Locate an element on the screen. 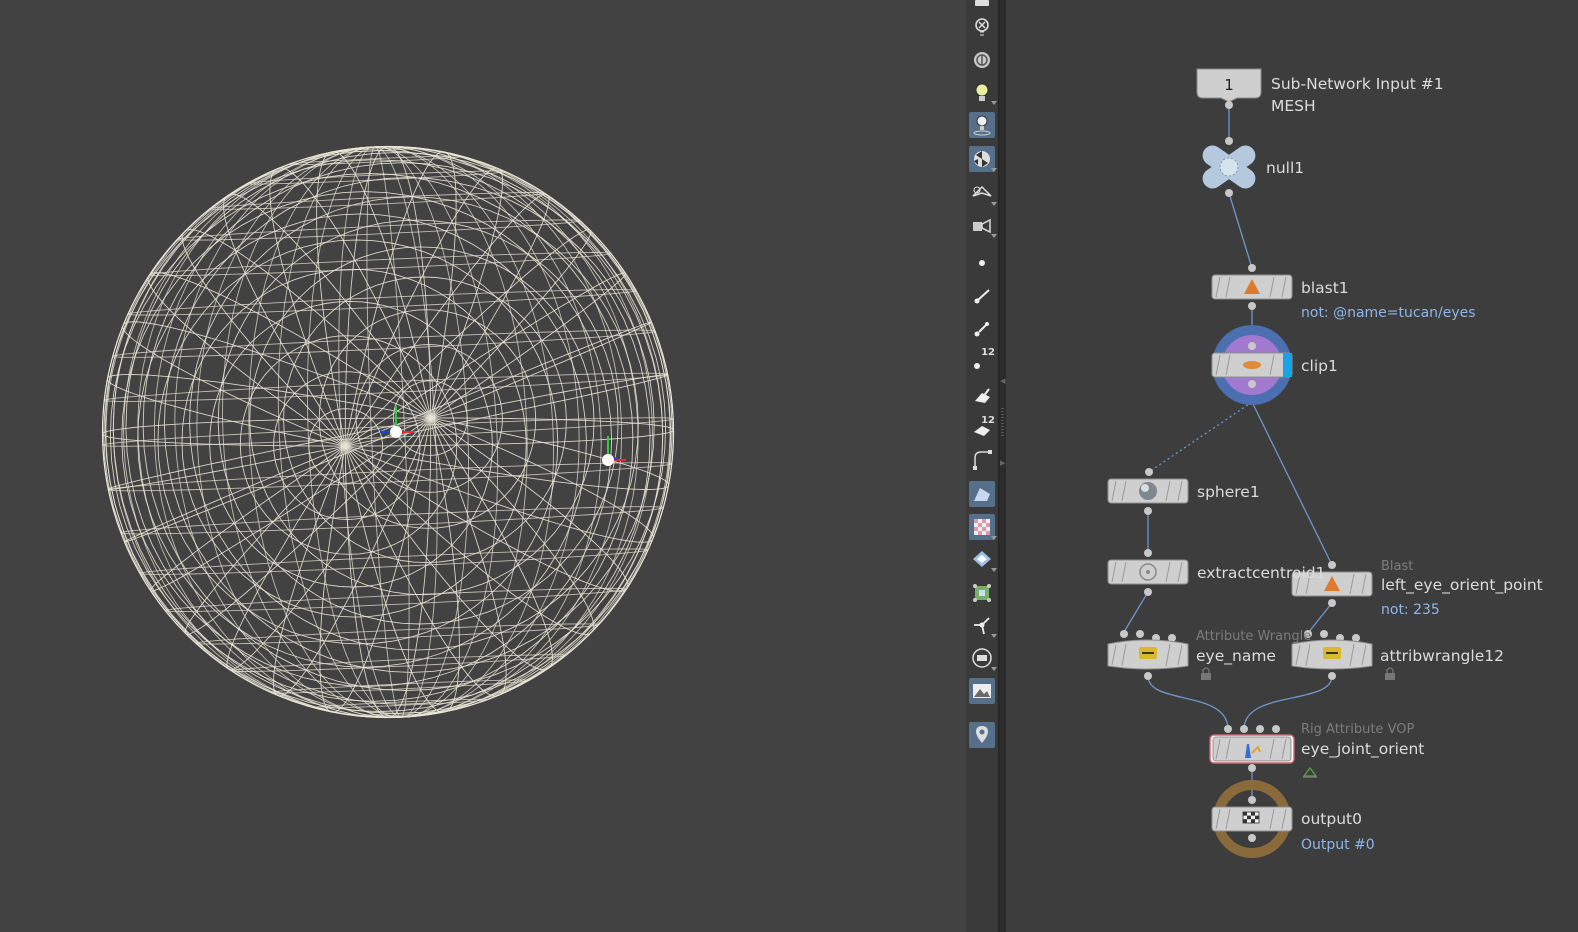 The height and width of the screenshot is (932, 1578). left-eye-orient-point-type: Blast is located at coordinates (1397, 566).